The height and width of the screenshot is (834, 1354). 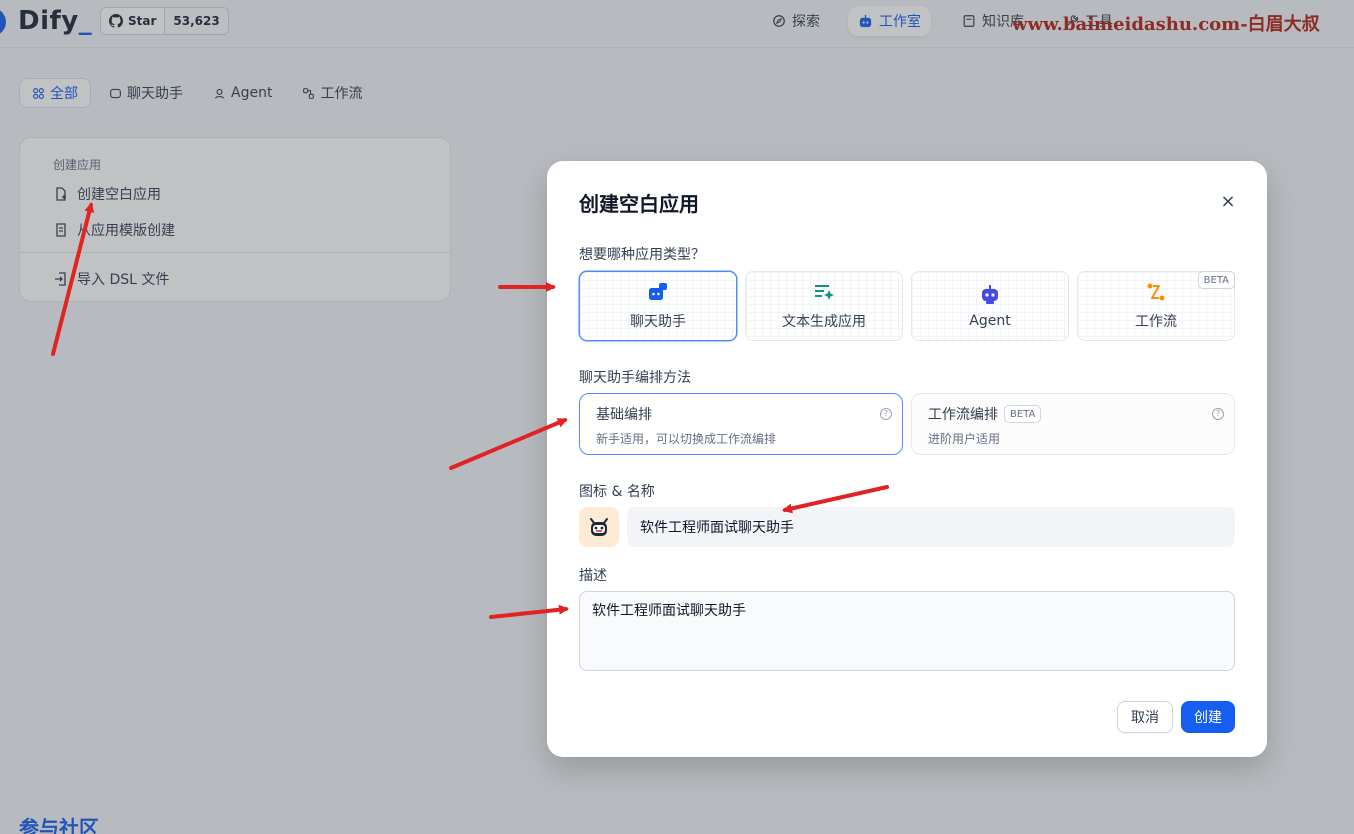 I want to click on icon-name-label: 图标 & 名称, so click(x=617, y=492).